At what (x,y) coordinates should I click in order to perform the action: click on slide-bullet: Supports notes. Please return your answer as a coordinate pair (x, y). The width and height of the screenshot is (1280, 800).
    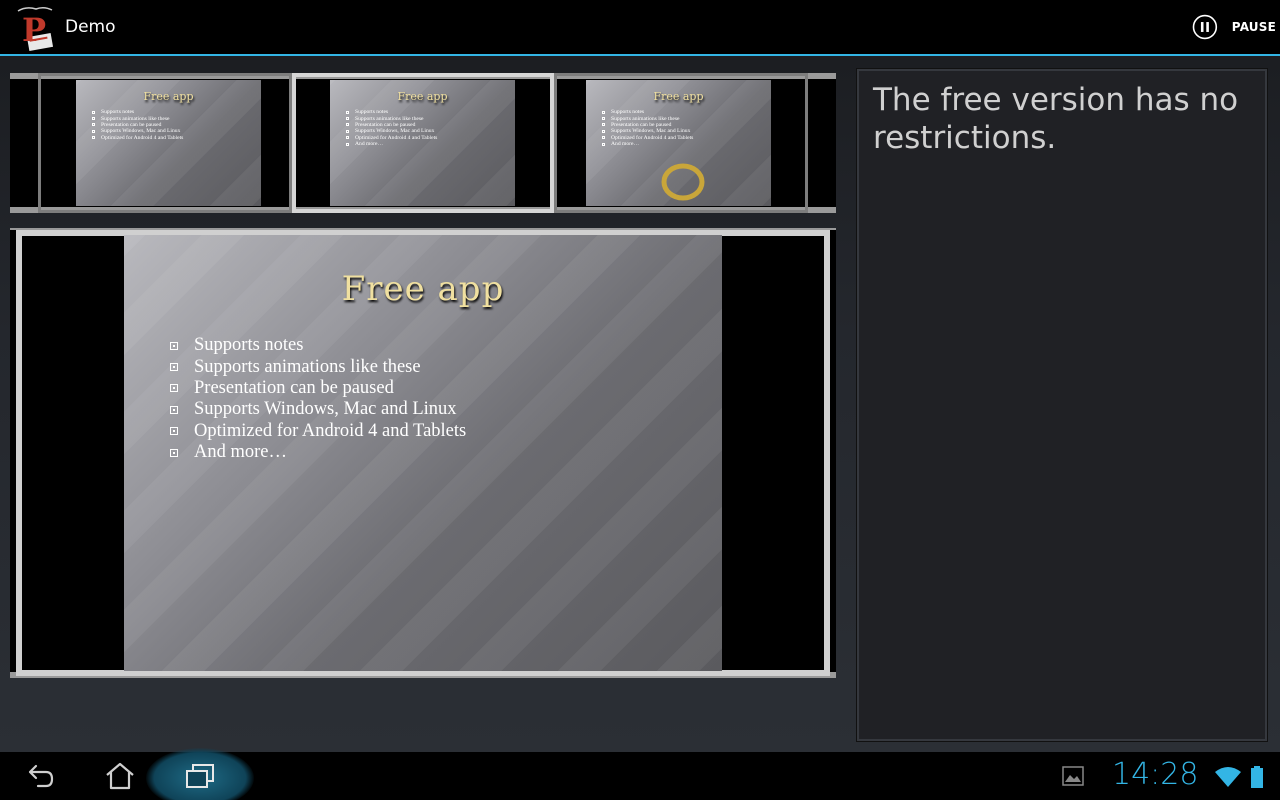
    Looking at the image, I should click on (318, 345).